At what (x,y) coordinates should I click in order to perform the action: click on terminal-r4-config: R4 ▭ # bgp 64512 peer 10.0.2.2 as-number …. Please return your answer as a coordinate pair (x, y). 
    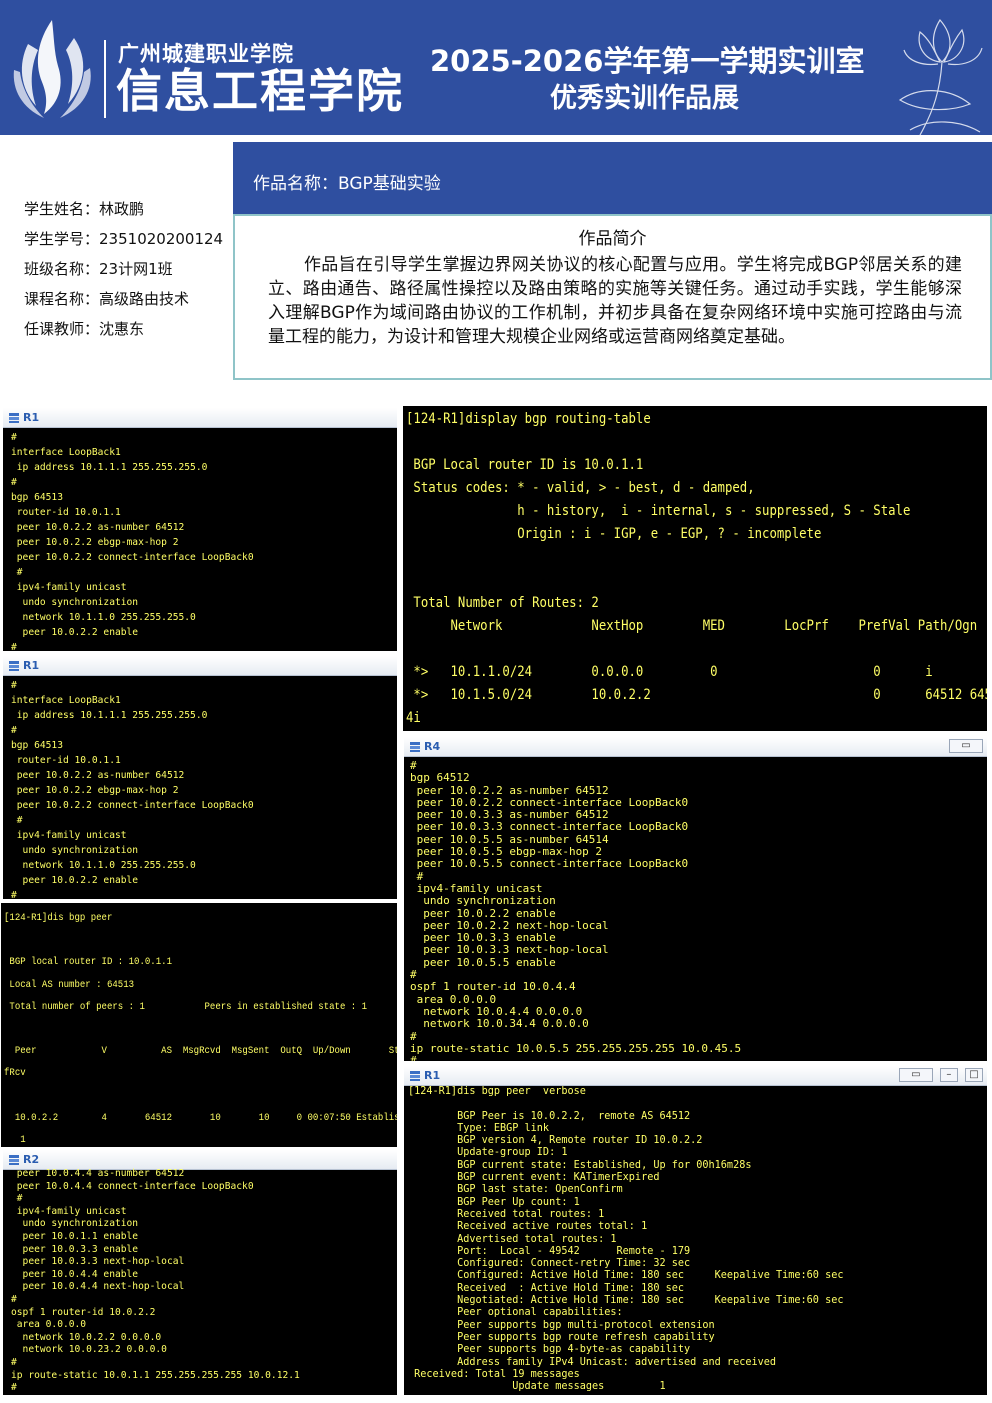
    Looking at the image, I should click on (695, 899).